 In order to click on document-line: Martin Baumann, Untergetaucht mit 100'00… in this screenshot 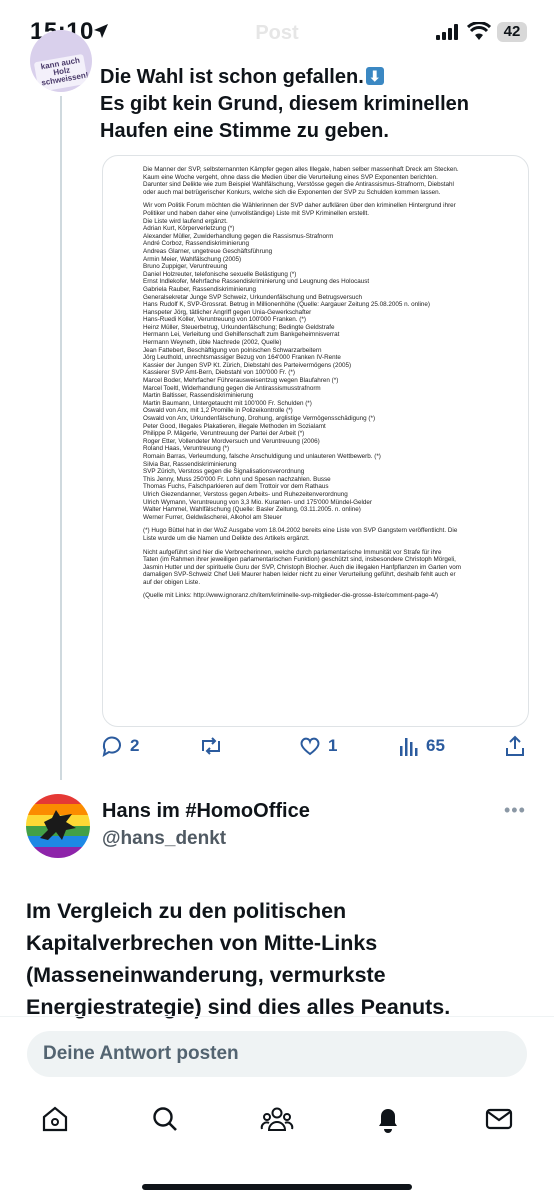, I will do `click(227, 403)`.